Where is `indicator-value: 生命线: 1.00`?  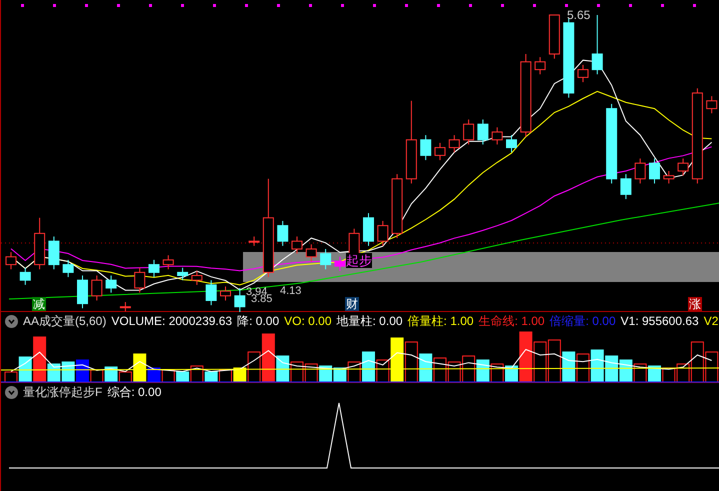
indicator-value: 生命线: 1.00 is located at coordinates (511, 321).